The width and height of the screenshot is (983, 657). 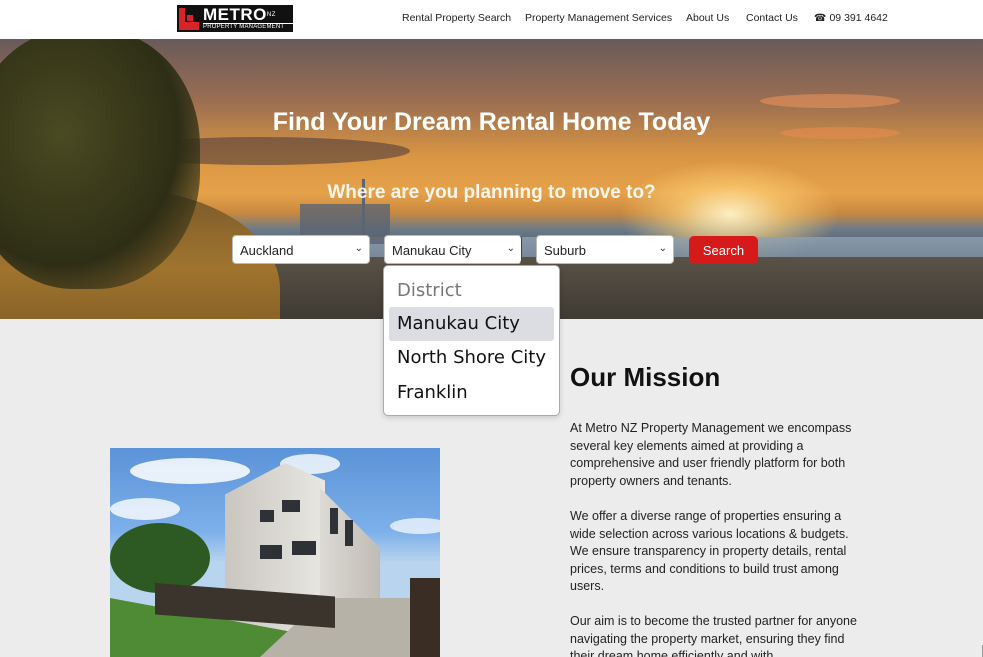 I want to click on dropdown-option-north-shore-city: North Shore City, so click(x=471, y=358).